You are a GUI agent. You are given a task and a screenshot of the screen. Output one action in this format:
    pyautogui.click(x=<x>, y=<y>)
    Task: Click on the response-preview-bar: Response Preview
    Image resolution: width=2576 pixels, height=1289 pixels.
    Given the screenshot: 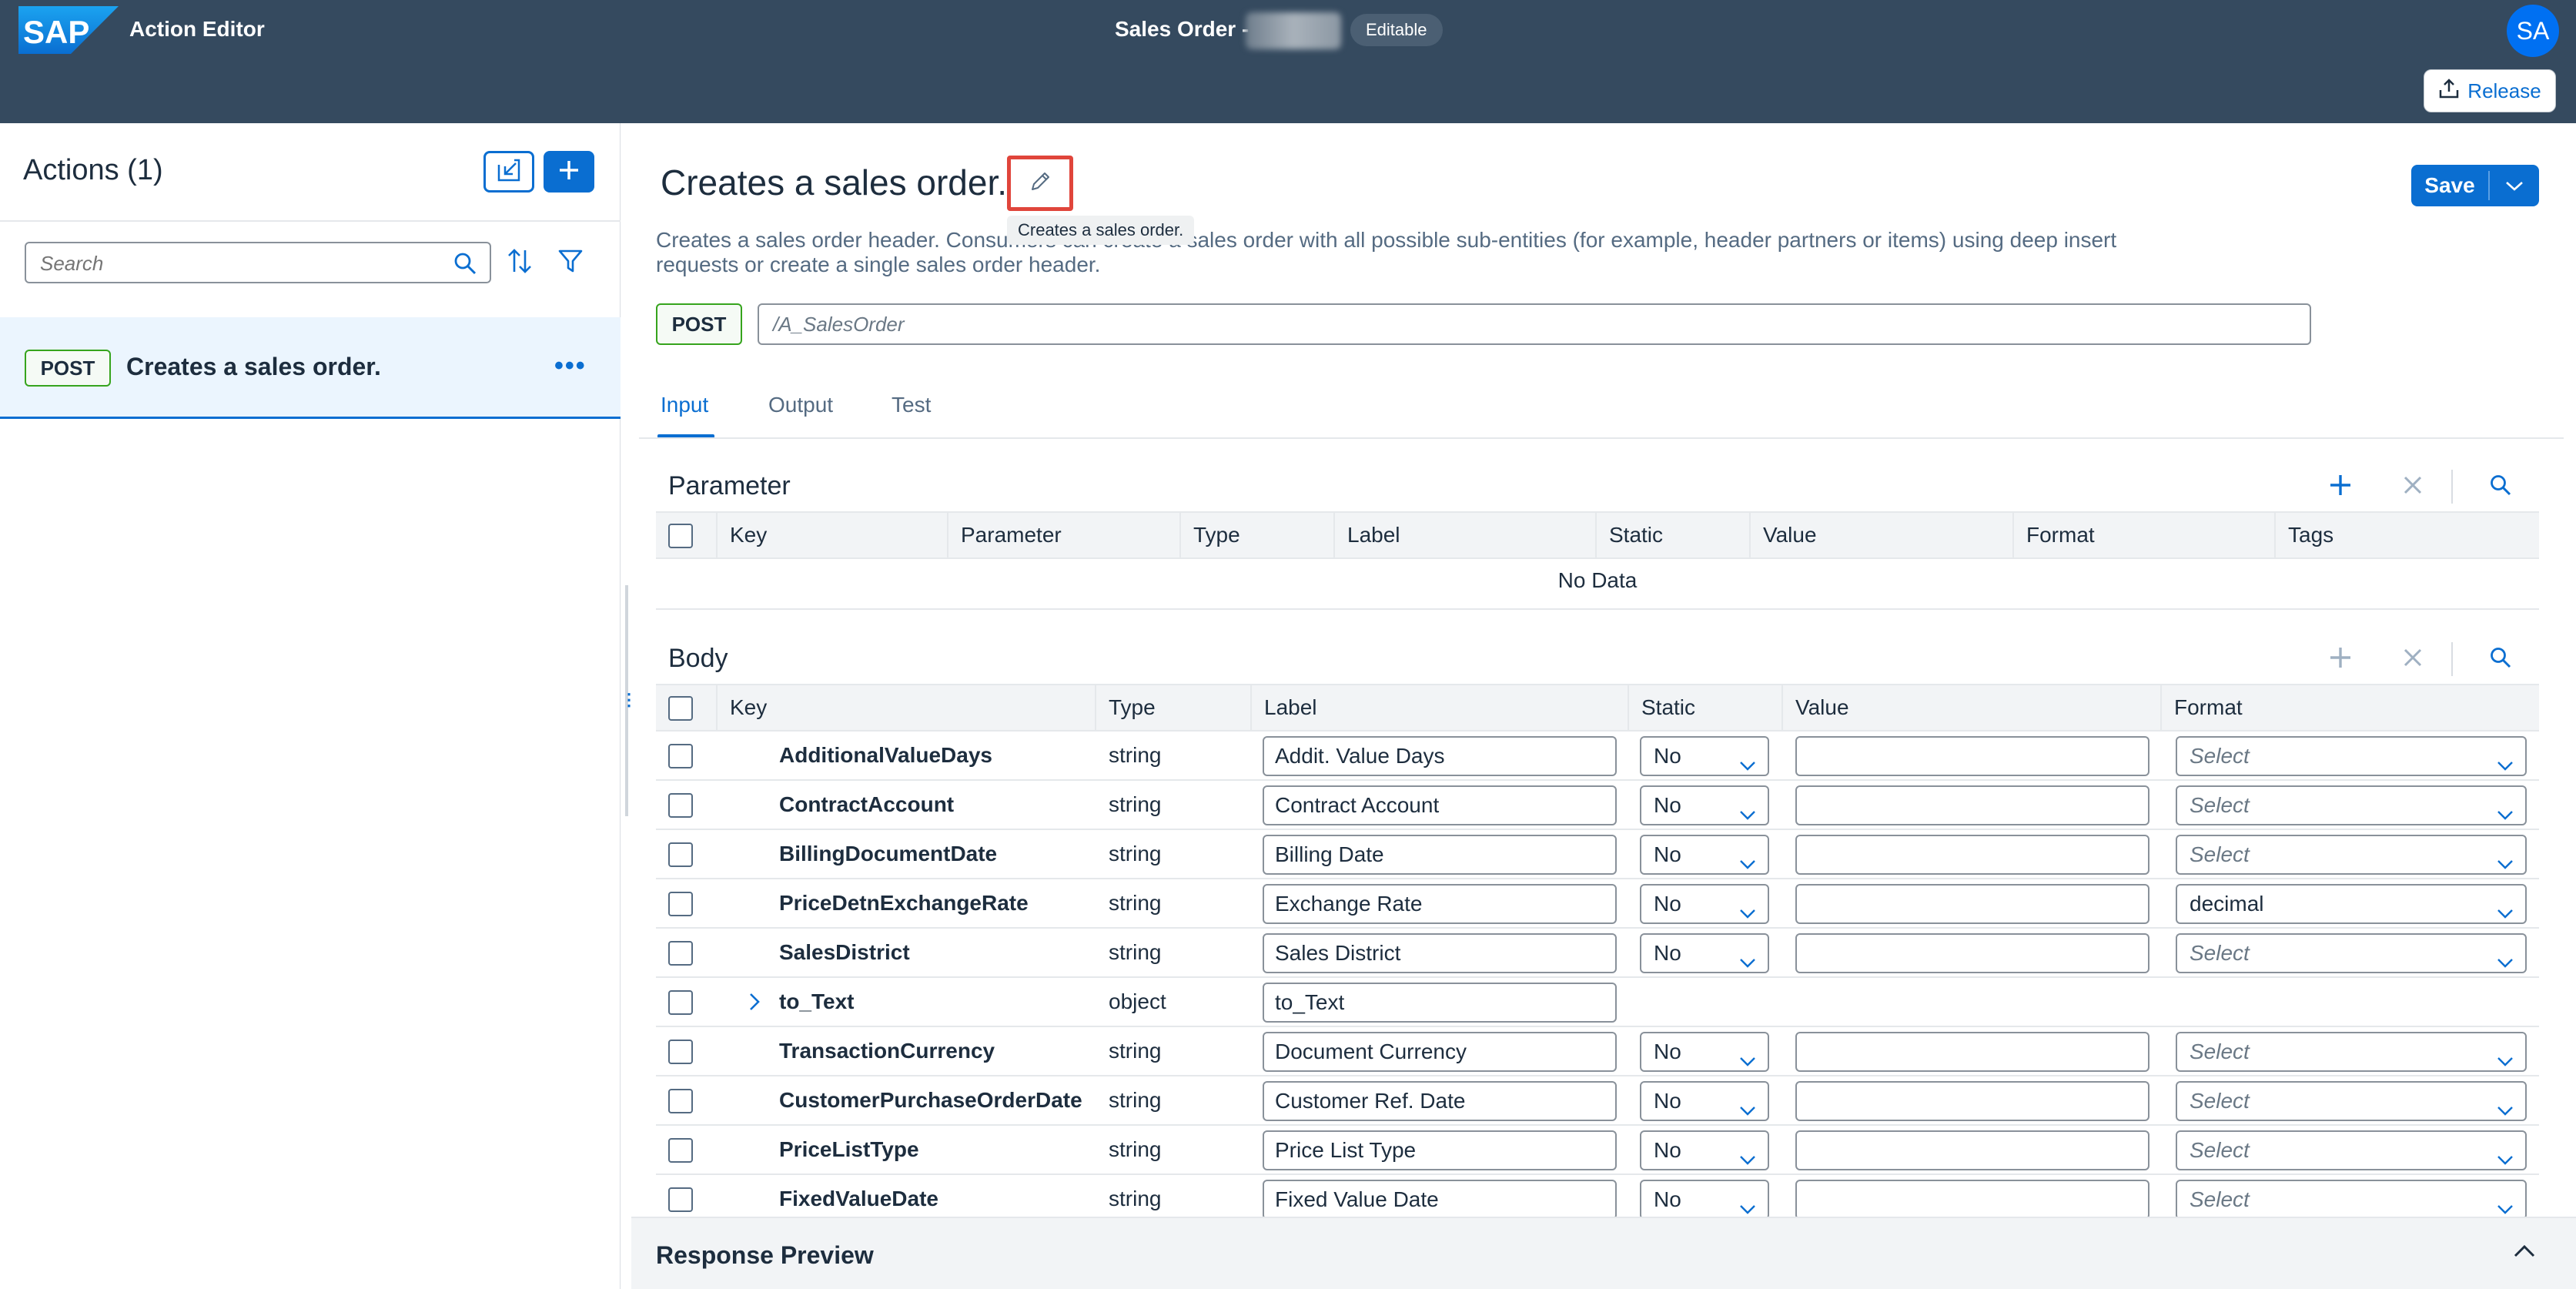 What is the action you would take?
    pyautogui.click(x=1604, y=1253)
    